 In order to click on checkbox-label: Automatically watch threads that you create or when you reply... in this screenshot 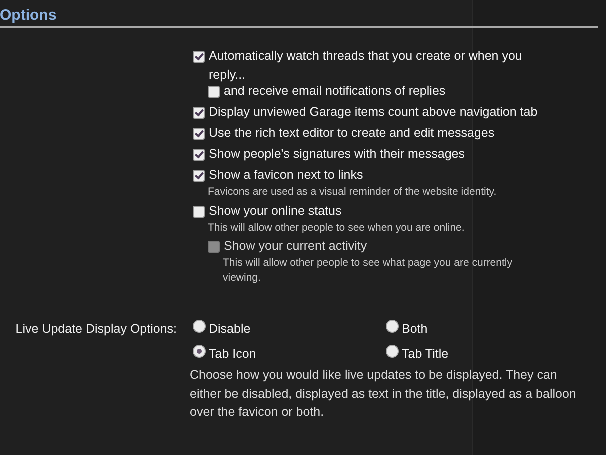, I will do `click(366, 66)`.